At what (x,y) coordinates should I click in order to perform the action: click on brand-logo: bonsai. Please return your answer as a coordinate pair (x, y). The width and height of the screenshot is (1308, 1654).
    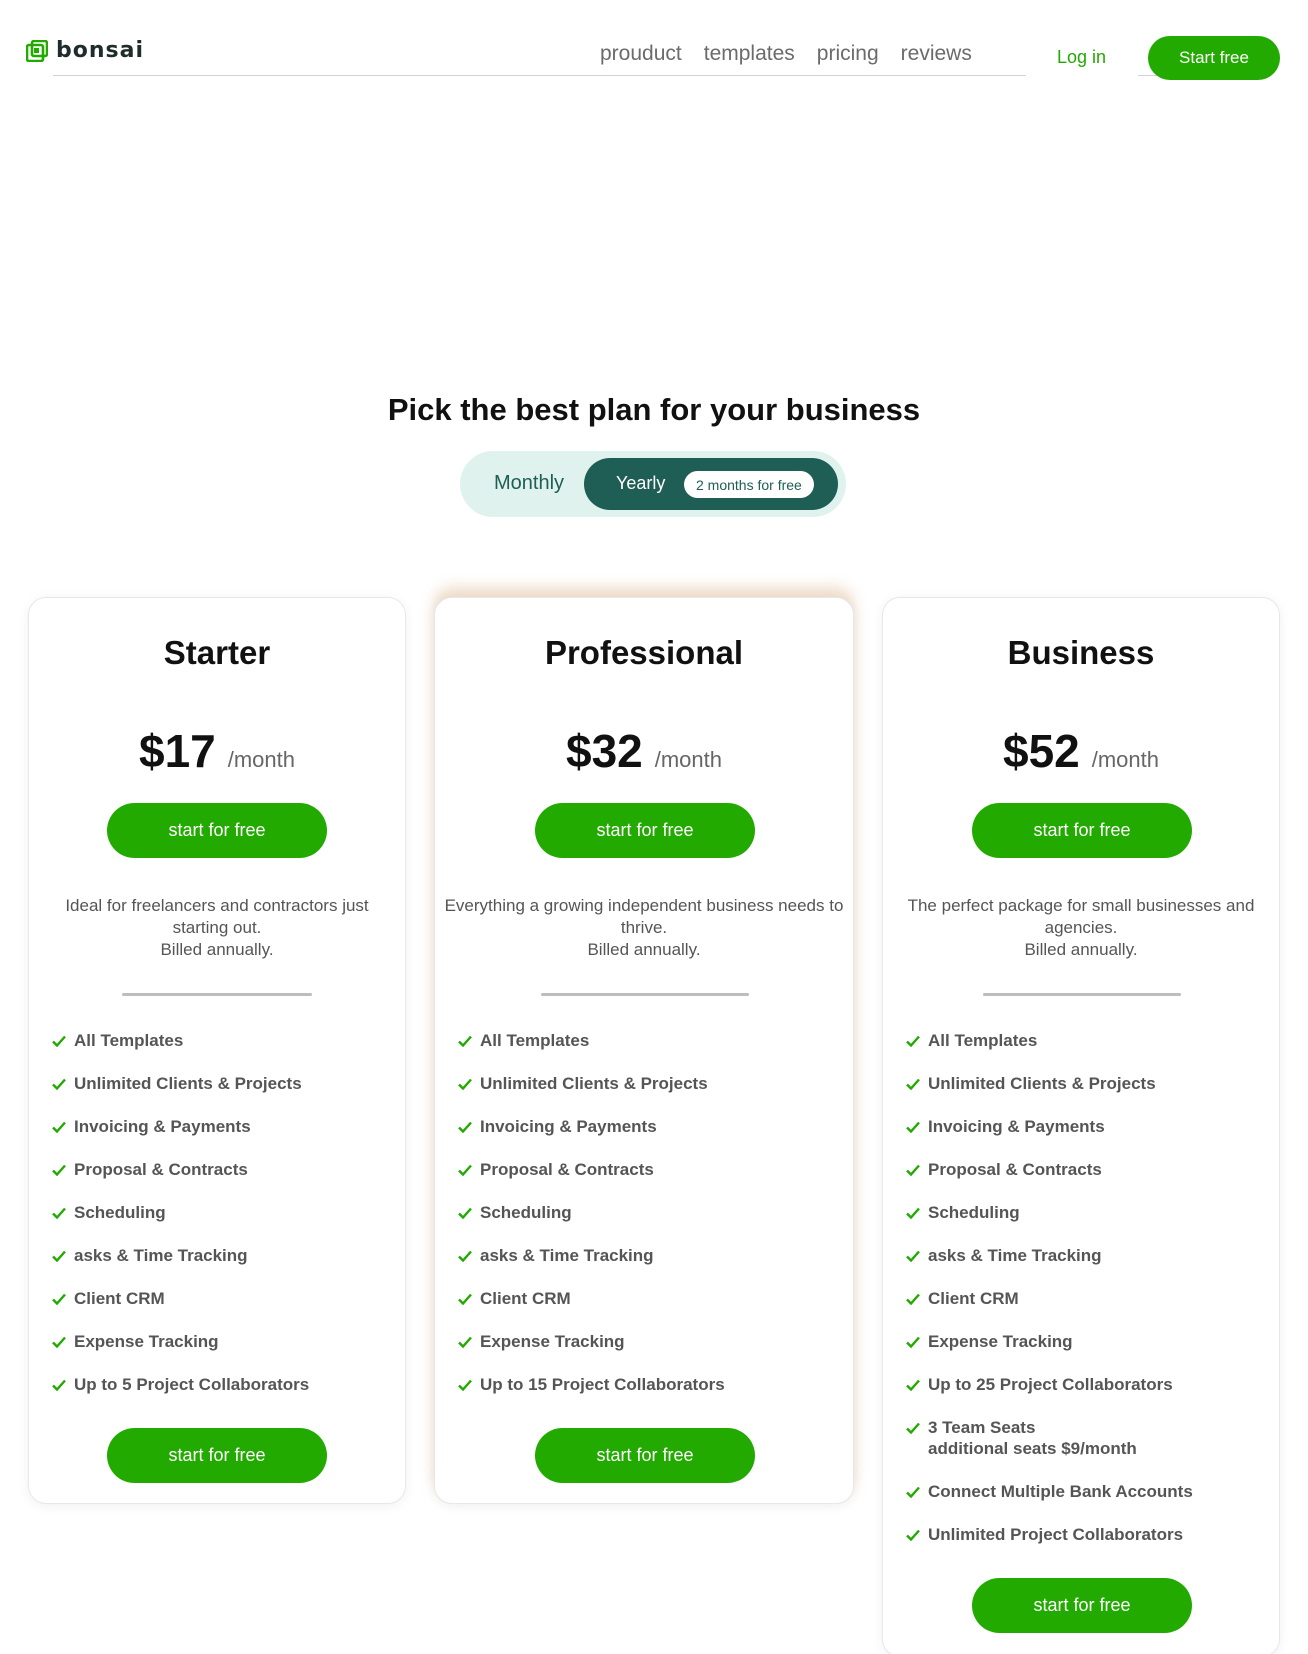
    Looking at the image, I should click on (85, 50).